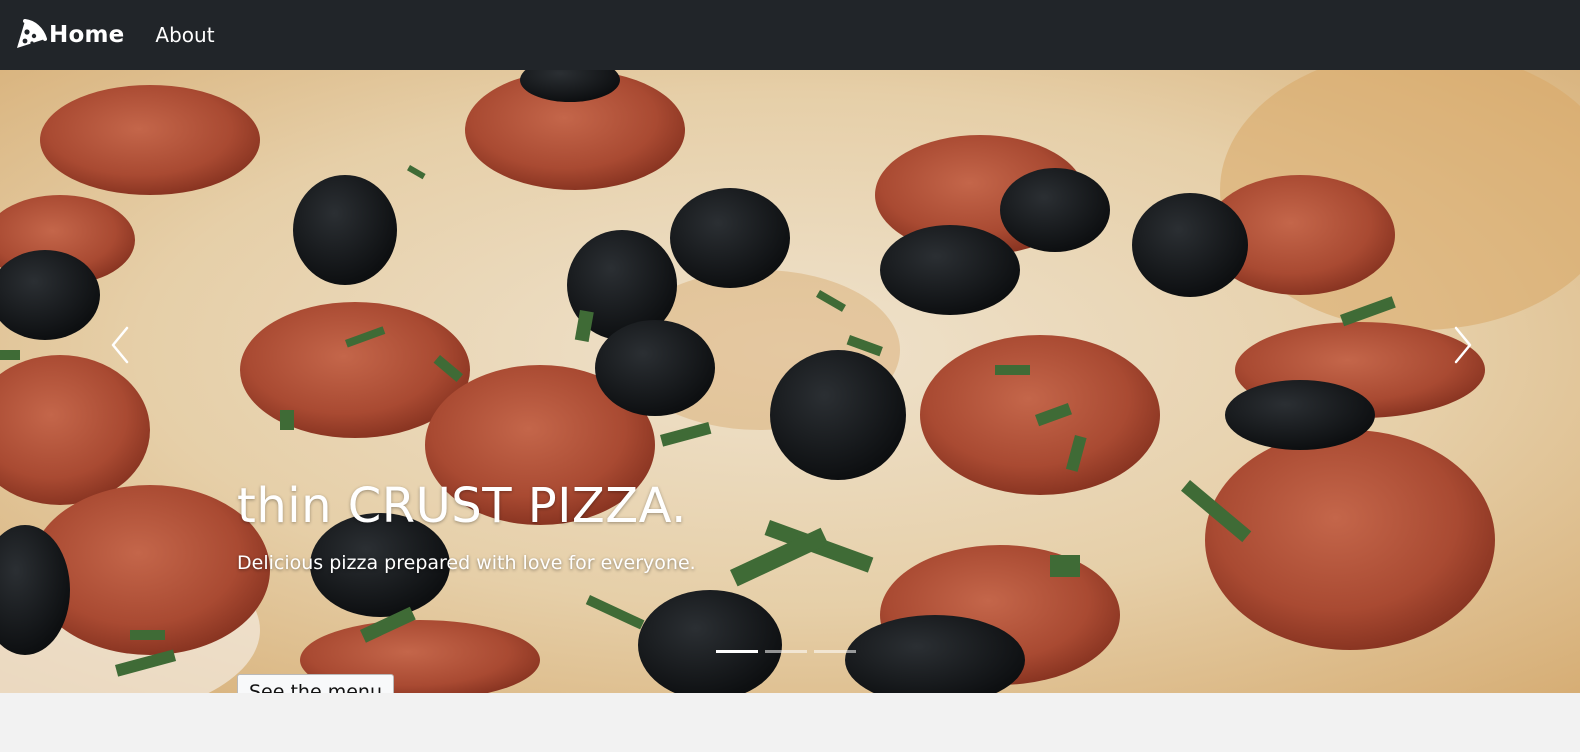 This screenshot has height=752, width=1580. I want to click on brand-label: Home, so click(87, 35).